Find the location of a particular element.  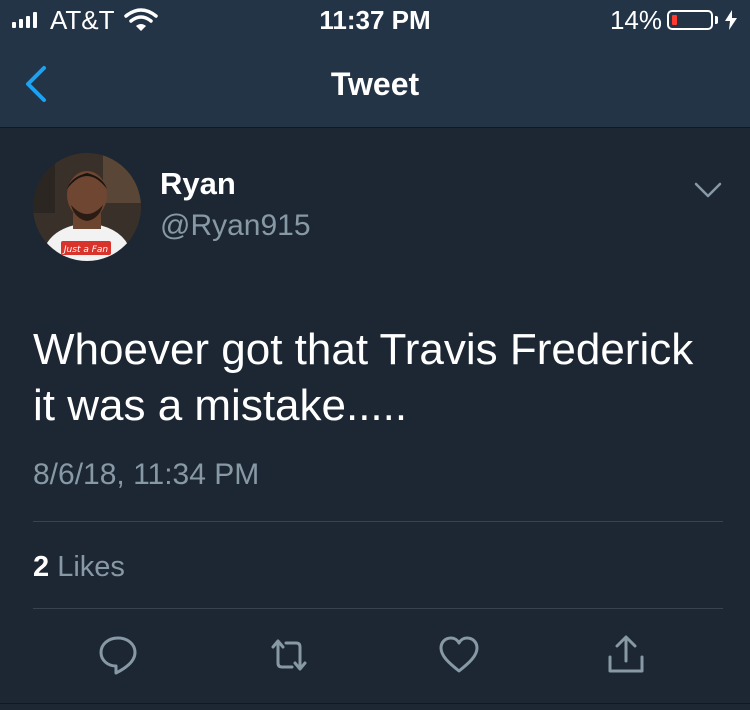

chevron-down-icon is located at coordinates (708, 190).